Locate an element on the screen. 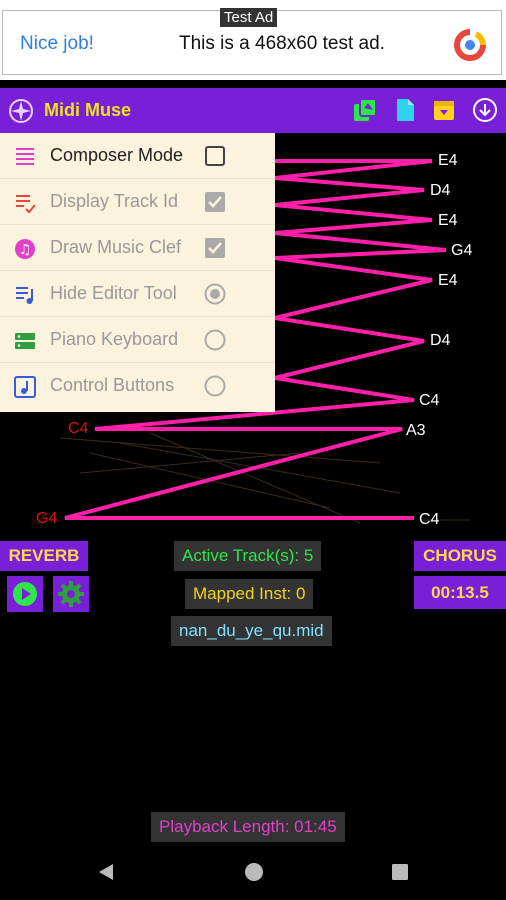 This screenshot has width=506, height=900. keyboard-icon is located at coordinates (25, 341).